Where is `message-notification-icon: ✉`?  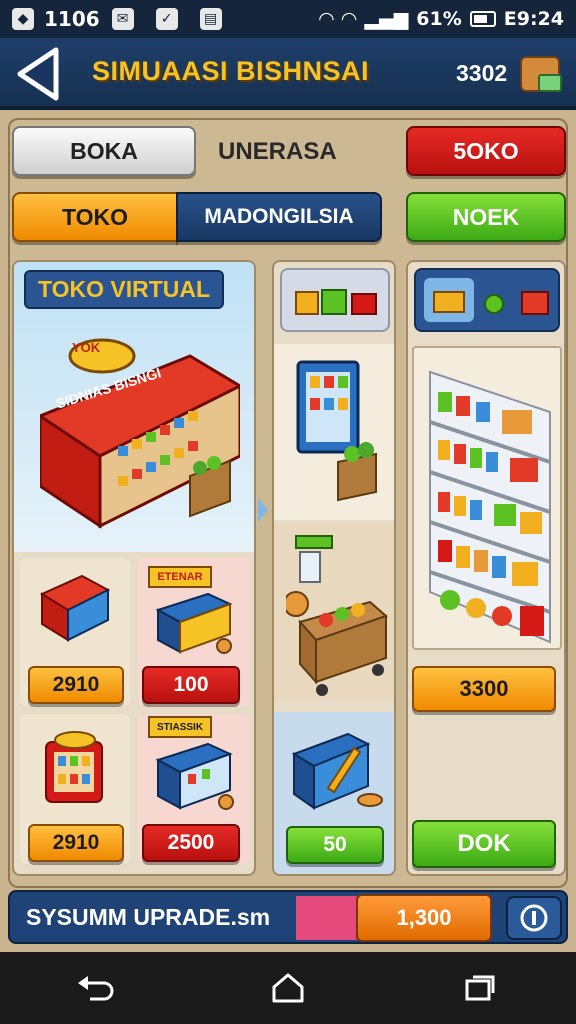 message-notification-icon: ✉ is located at coordinates (122, 19).